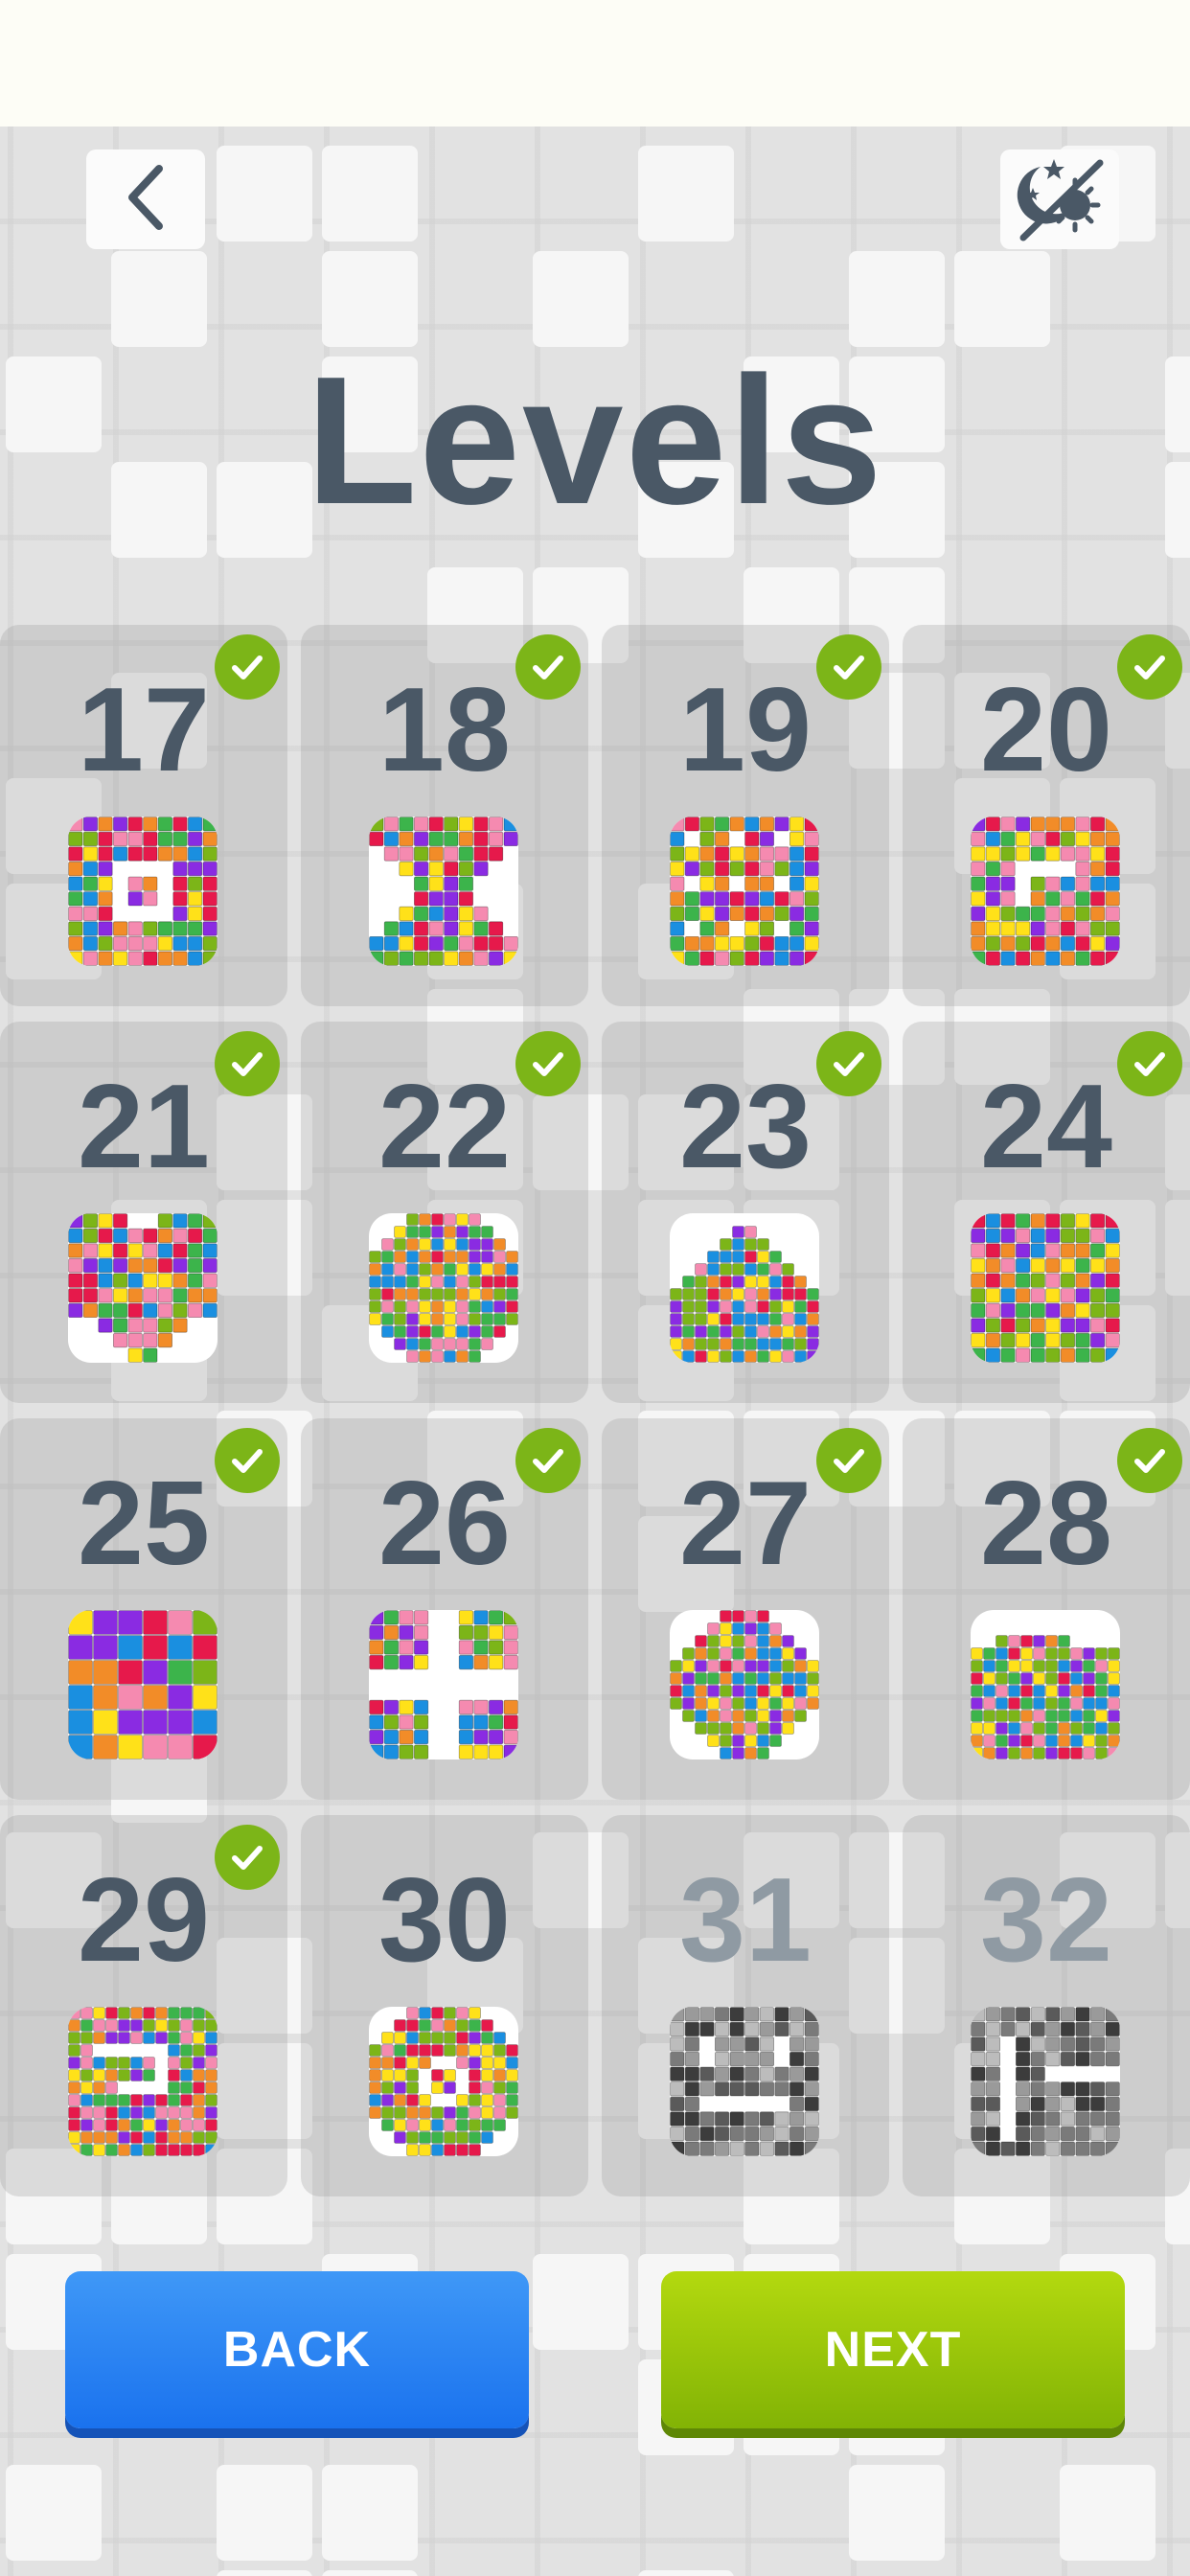  Describe the element at coordinates (893, 2349) in the screenshot. I see `next-button: NEXT` at that location.